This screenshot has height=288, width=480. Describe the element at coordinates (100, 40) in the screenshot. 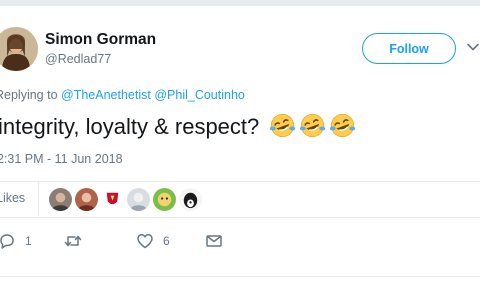

I see `display-name: Simon Gorman` at that location.